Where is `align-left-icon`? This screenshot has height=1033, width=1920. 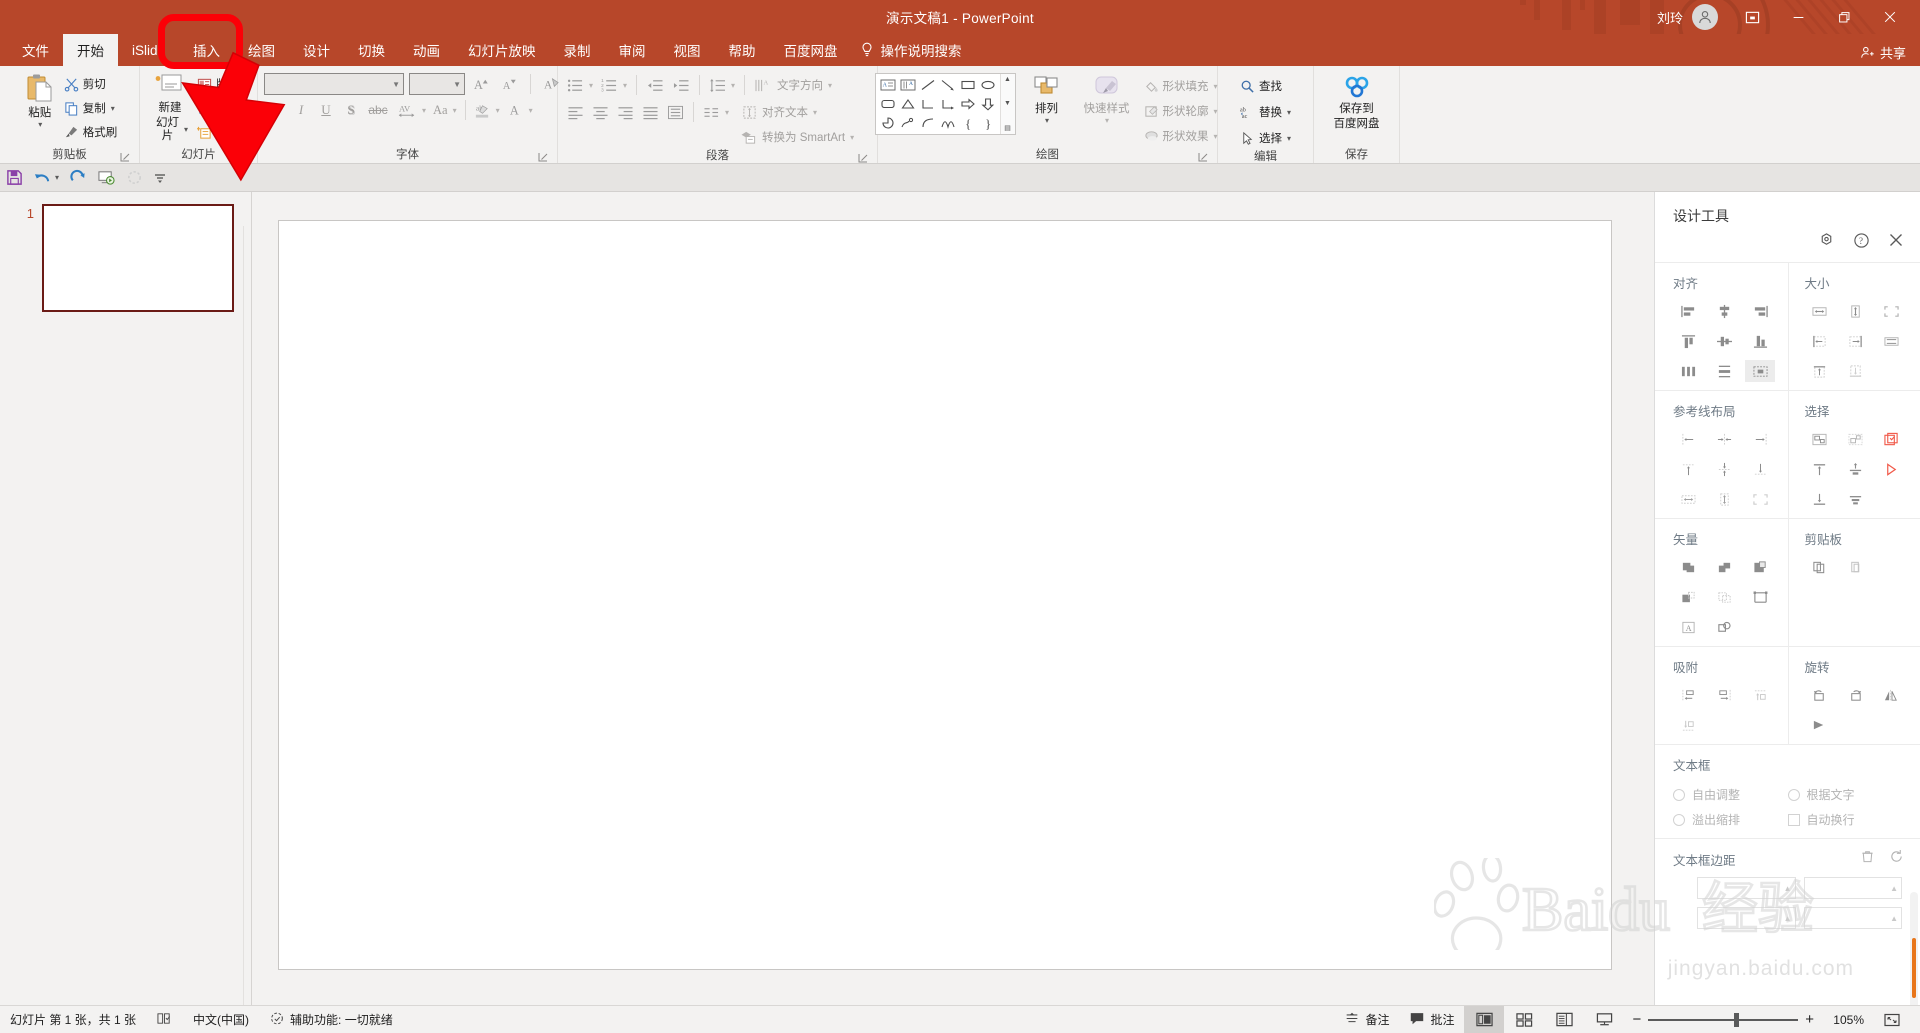
align-left-icon is located at coordinates (1688, 311).